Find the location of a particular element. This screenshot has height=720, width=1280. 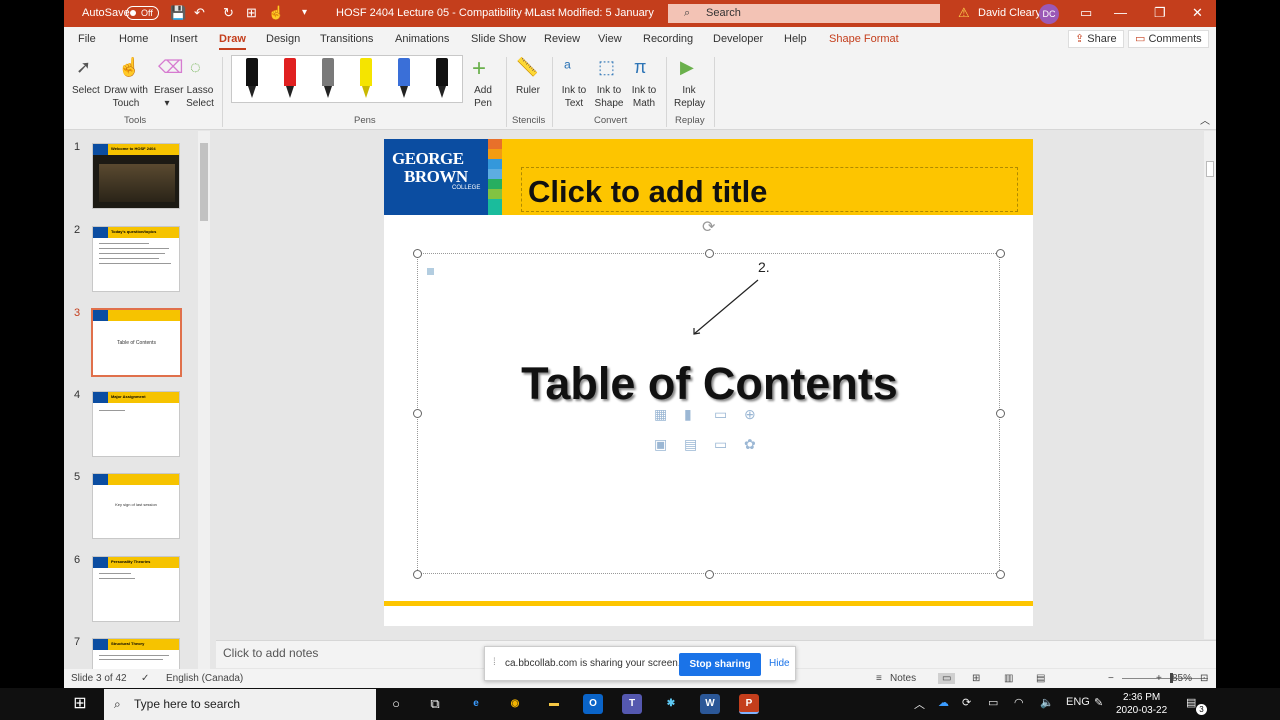

tab-draw: Draw is located at coordinates (232, 41).